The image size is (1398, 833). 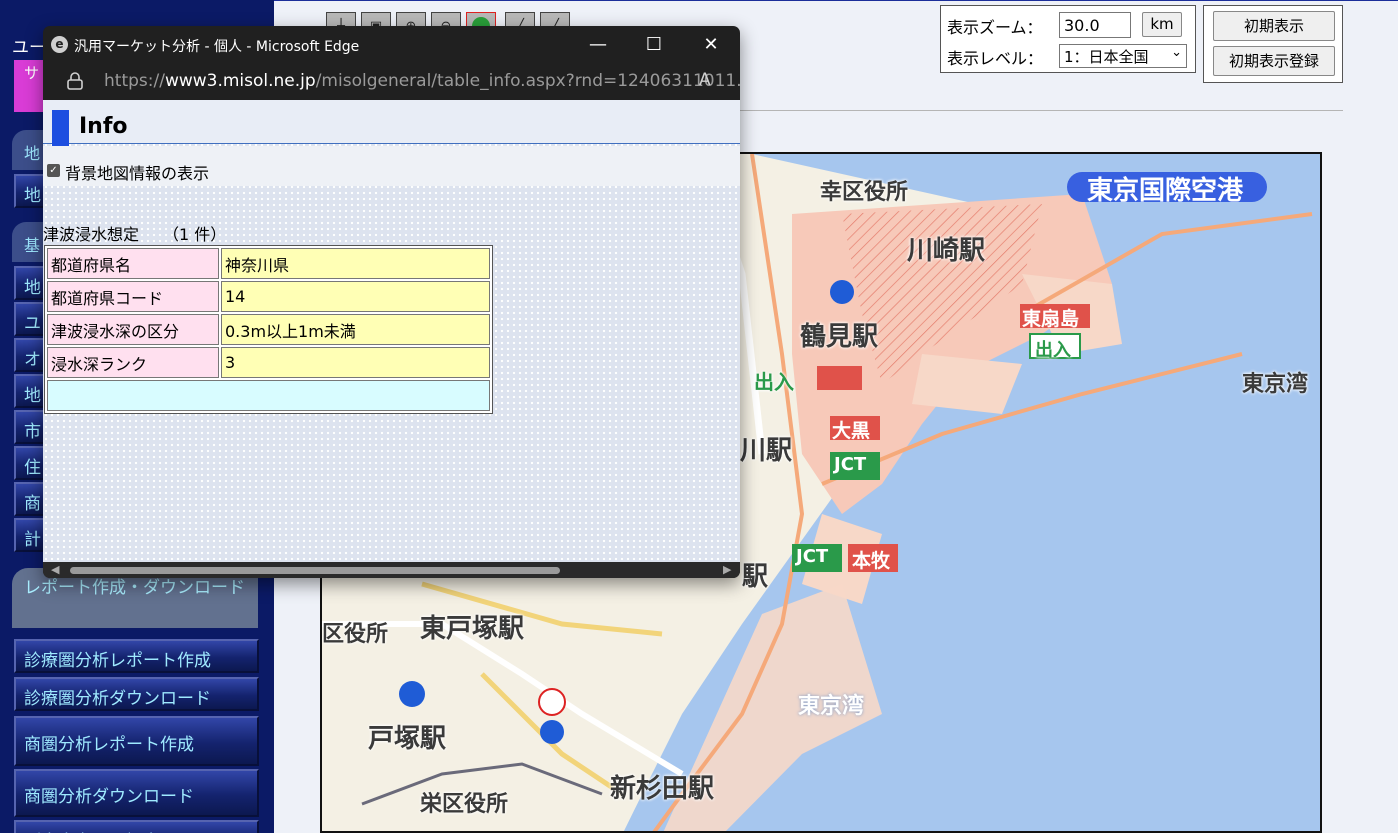 What do you see at coordinates (995, 27) in the screenshot?
I see `zoom-label: 表示ズーム：` at bounding box center [995, 27].